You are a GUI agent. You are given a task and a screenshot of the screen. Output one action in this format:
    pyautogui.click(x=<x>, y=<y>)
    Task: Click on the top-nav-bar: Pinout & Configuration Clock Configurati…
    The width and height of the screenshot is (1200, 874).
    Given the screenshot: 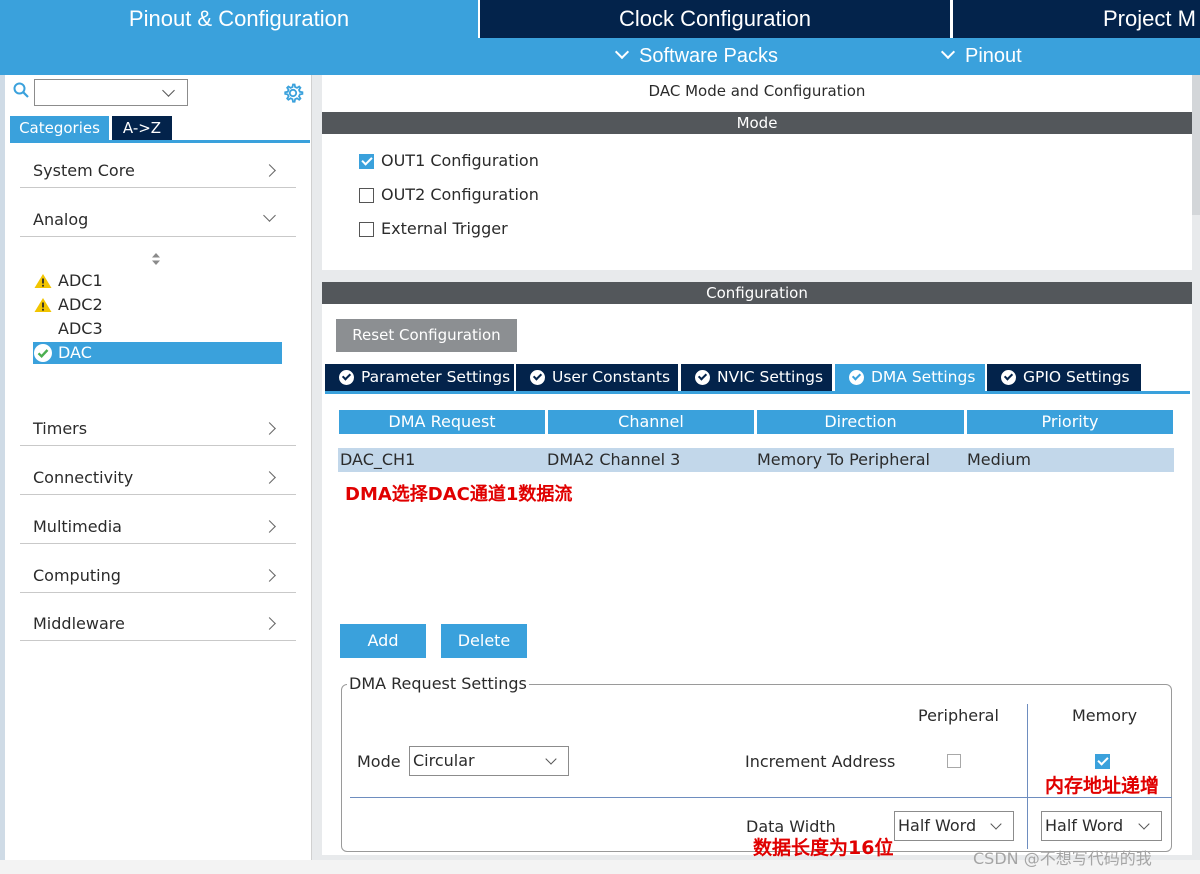 What is the action you would take?
    pyautogui.click(x=600, y=19)
    